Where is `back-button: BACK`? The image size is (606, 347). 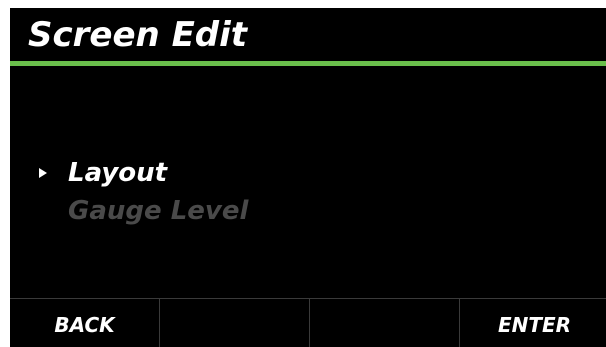
back-button: BACK is located at coordinates (85, 323).